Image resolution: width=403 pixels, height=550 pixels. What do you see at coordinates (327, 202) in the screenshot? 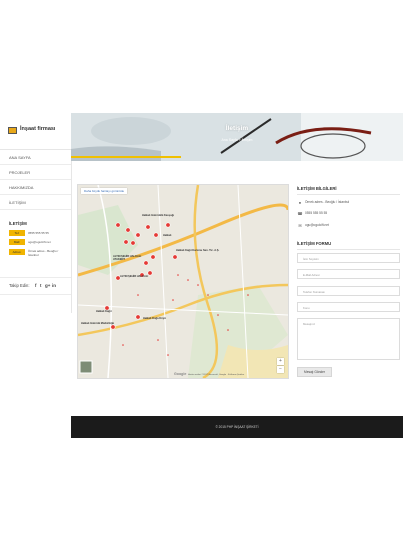
I see `contact-address: Örnek adres - Beoğlu / İstanbul` at bounding box center [327, 202].